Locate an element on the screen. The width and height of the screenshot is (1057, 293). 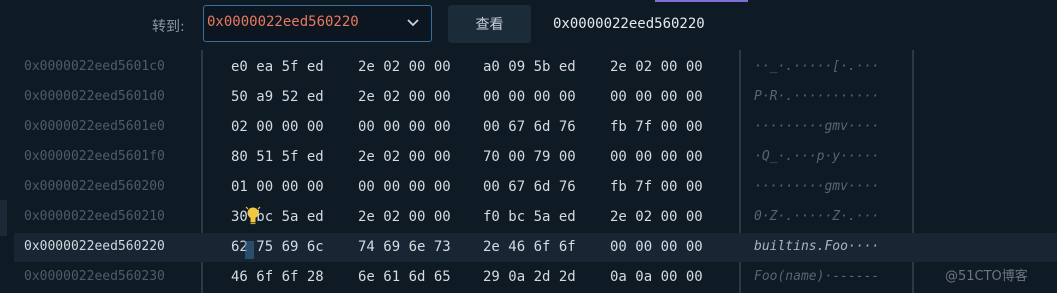
byte-cursor is located at coordinates (249, 250).